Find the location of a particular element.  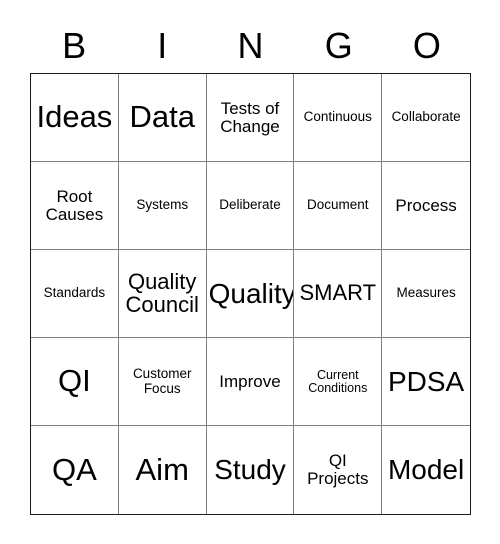

bingo-cell: Continuous is located at coordinates (338, 118).